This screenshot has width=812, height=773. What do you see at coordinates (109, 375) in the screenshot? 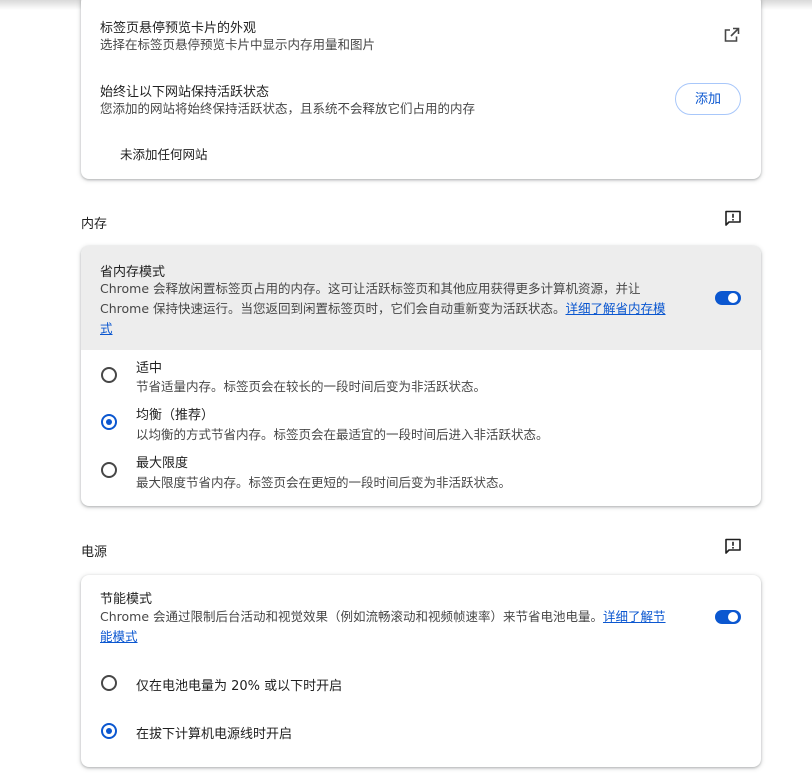
I see `radio-moderate` at bounding box center [109, 375].